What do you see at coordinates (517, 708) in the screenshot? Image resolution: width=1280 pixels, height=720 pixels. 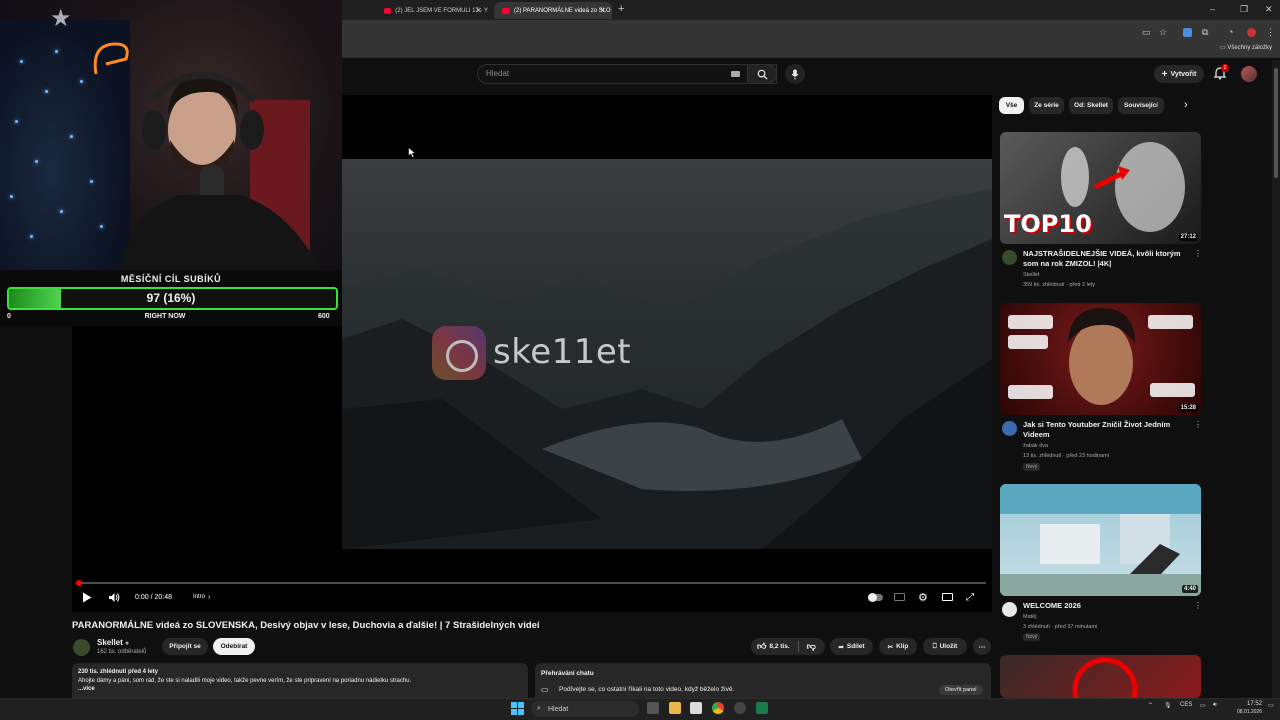 I see `windows-start-icon` at bounding box center [517, 708].